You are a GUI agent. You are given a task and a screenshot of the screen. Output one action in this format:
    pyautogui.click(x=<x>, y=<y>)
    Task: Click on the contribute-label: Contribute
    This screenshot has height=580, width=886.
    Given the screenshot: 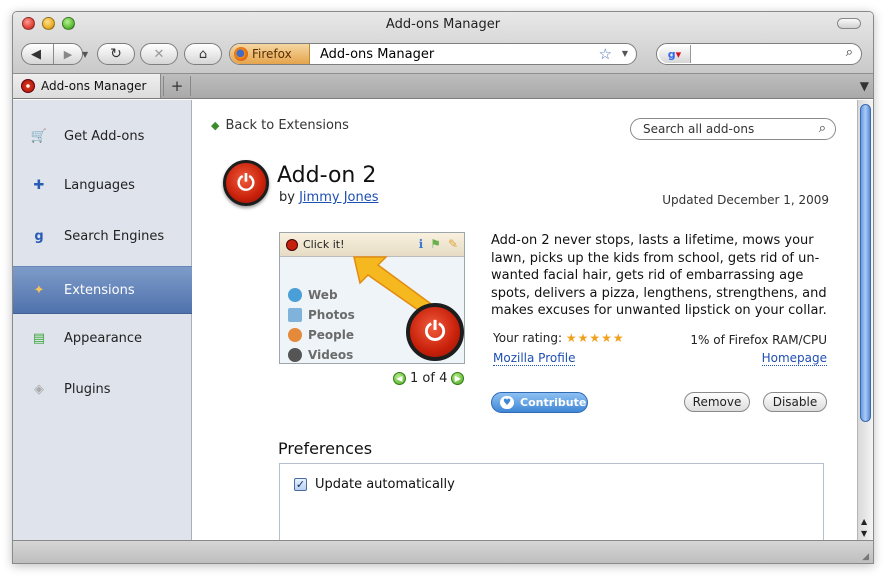 What is the action you would take?
    pyautogui.click(x=553, y=402)
    